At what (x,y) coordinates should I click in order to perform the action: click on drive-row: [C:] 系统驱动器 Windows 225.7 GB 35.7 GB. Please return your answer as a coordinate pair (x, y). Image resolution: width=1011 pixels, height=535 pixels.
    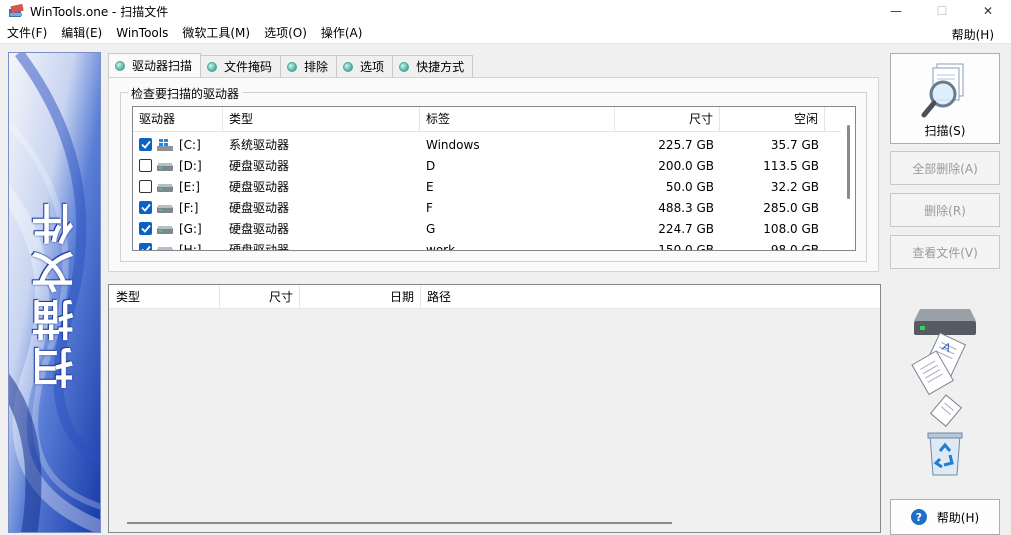
    Looking at the image, I should click on (488, 144).